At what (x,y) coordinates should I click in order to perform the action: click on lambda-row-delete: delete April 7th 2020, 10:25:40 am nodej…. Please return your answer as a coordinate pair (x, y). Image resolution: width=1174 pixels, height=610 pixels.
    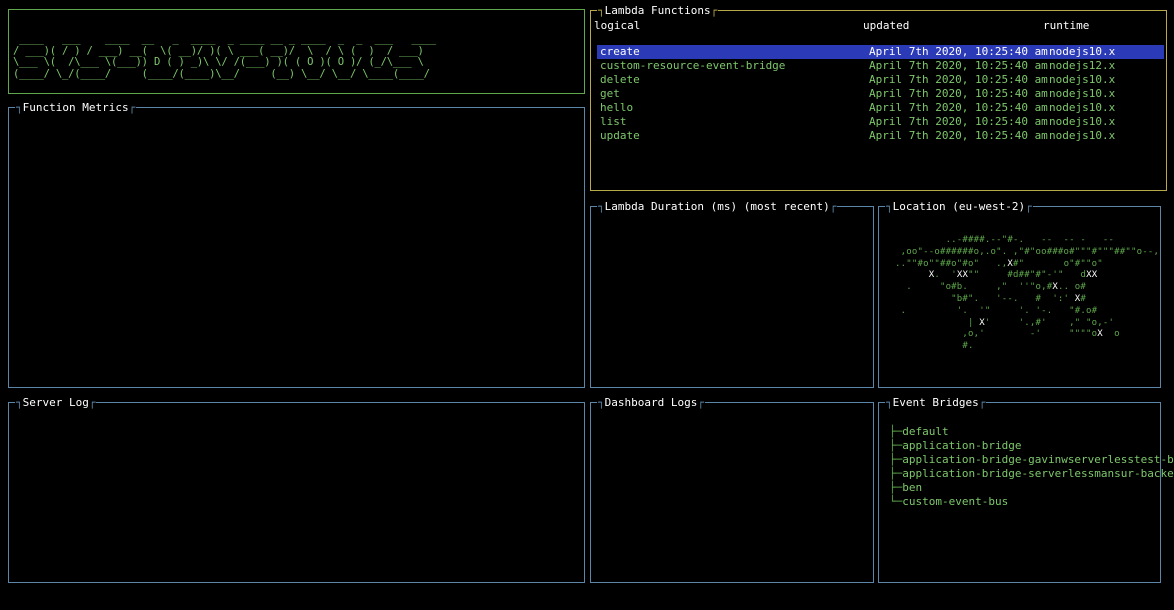
    Looking at the image, I should click on (880, 80).